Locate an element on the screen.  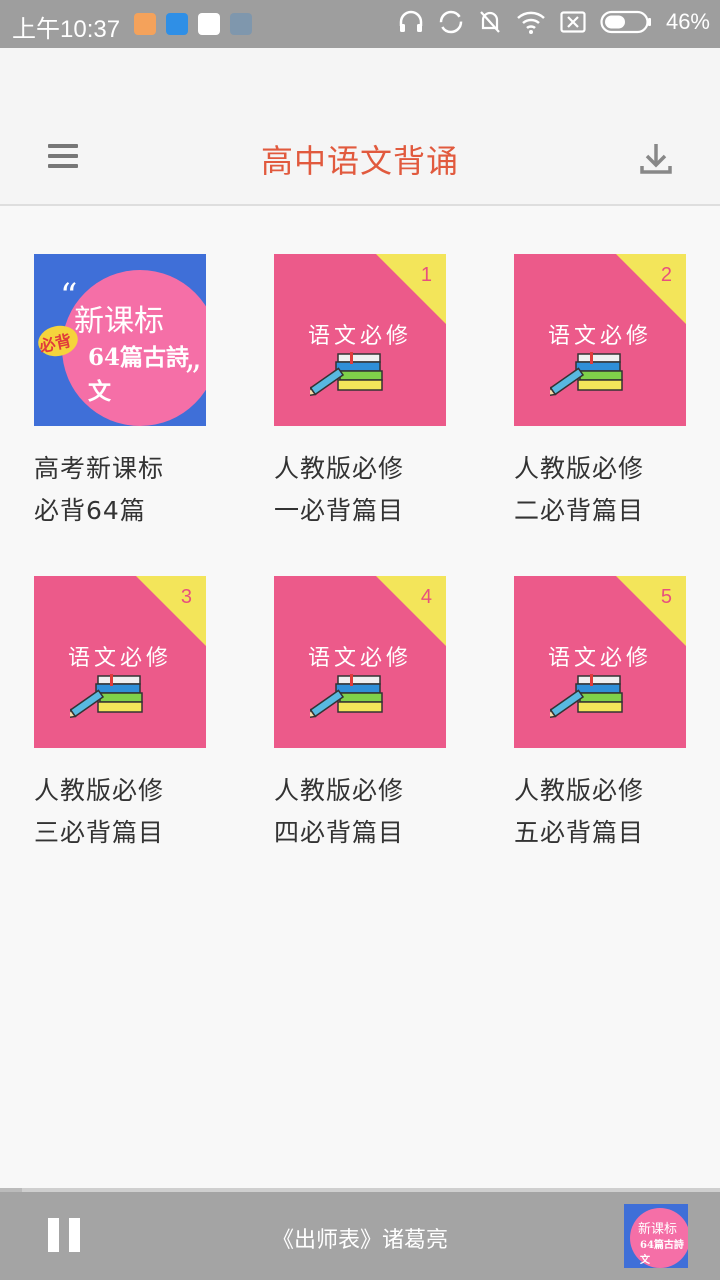
calendar-app-icon is located at coordinates (241, 24).